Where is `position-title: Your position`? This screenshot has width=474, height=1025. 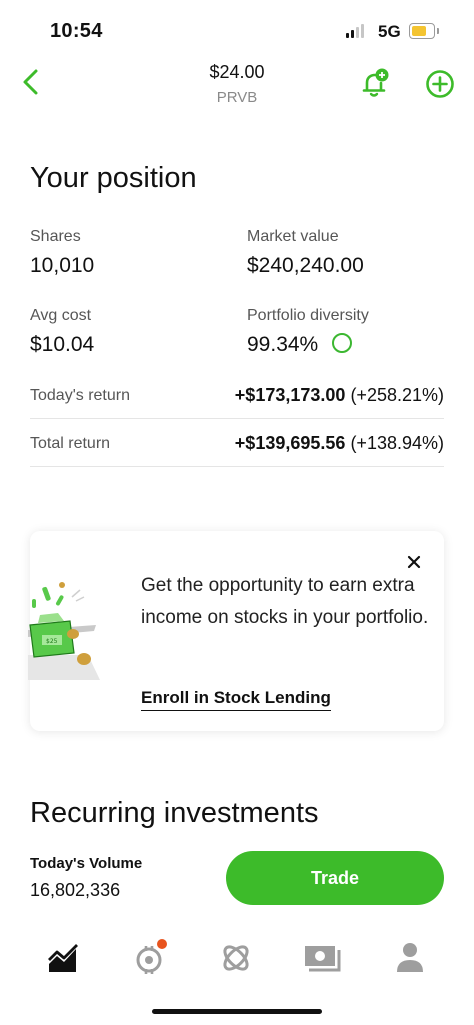
position-title: Your position is located at coordinates (113, 178).